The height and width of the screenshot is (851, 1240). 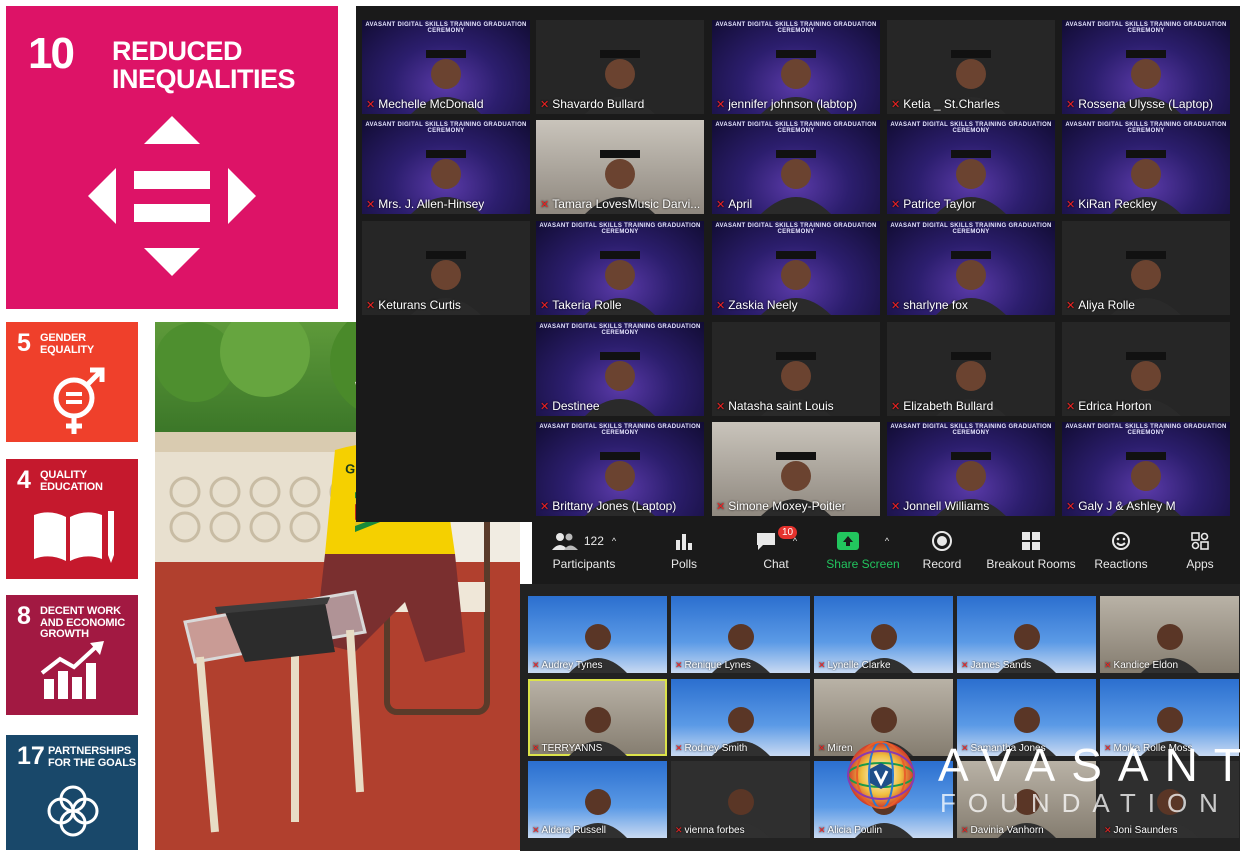 I want to click on participant-tile: ✕ Aliya Rolle, so click(x=1146, y=268).